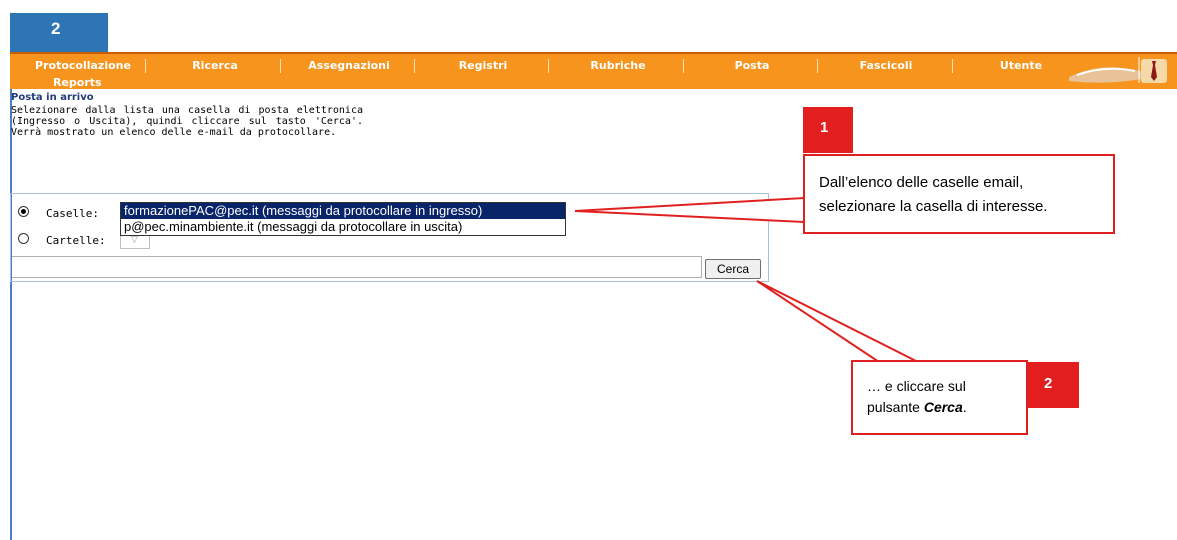 This screenshot has width=1177, height=540. What do you see at coordinates (733, 269) in the screenshot?
I see `cerca-button: Cerca` at bounding box center [733, 269].